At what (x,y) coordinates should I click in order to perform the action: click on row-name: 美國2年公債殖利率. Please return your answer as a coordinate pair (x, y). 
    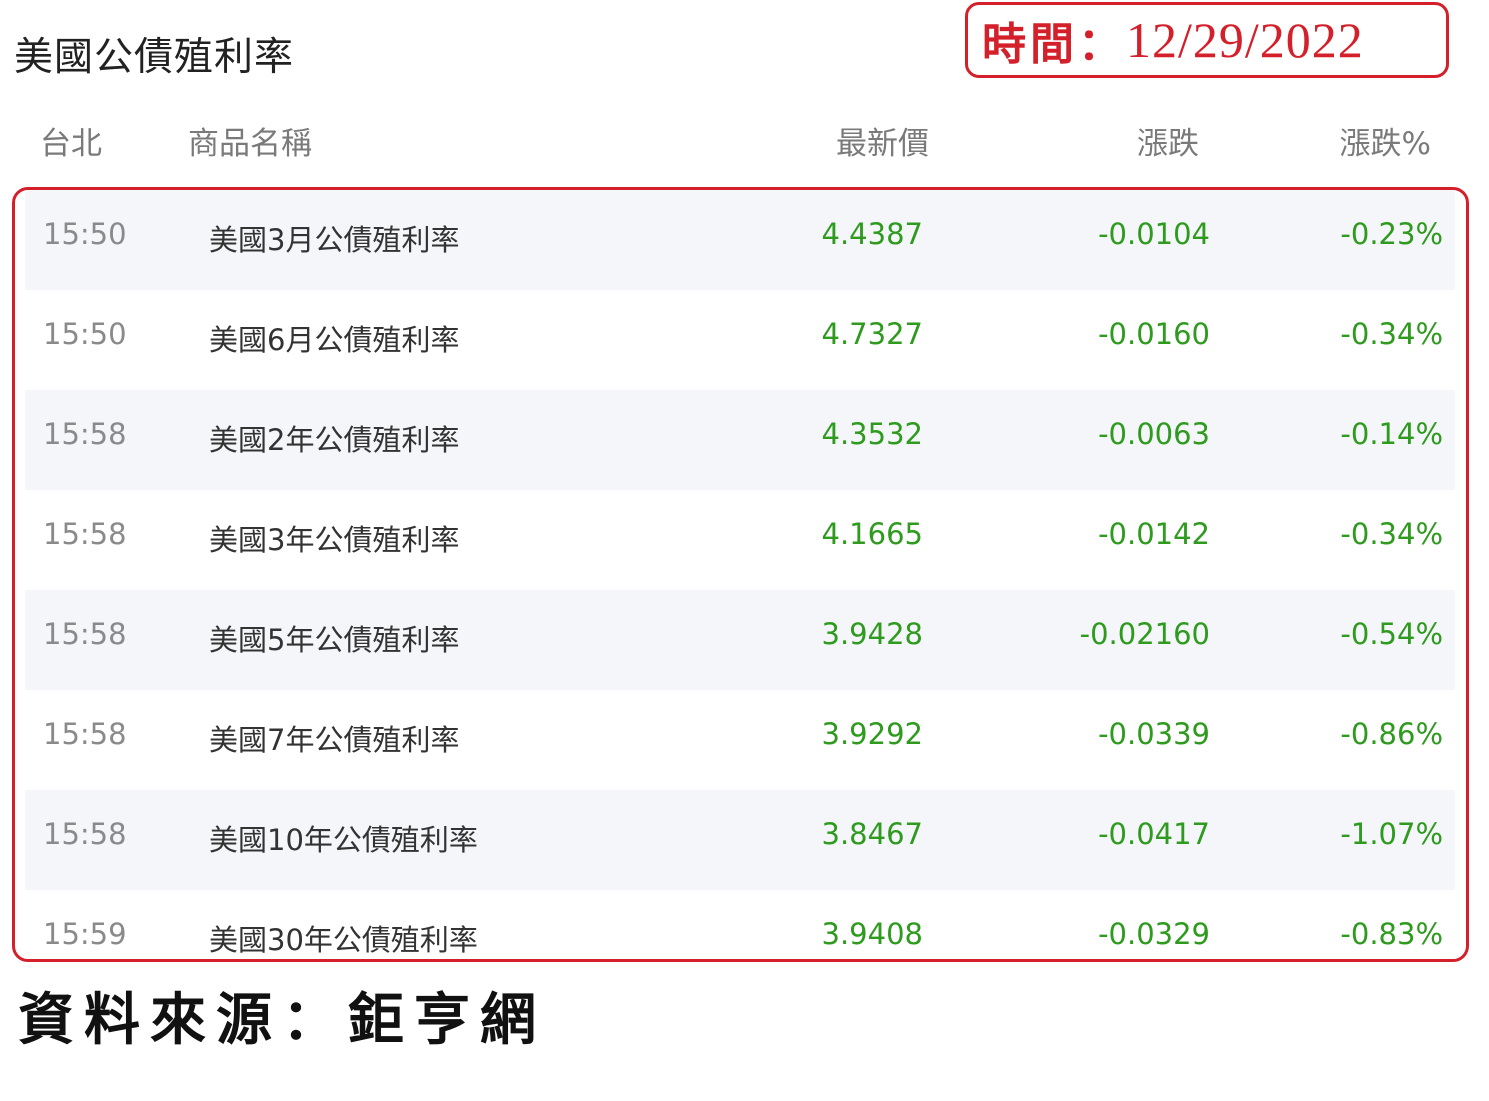
    Looking at the image, I should click on (334, 438).